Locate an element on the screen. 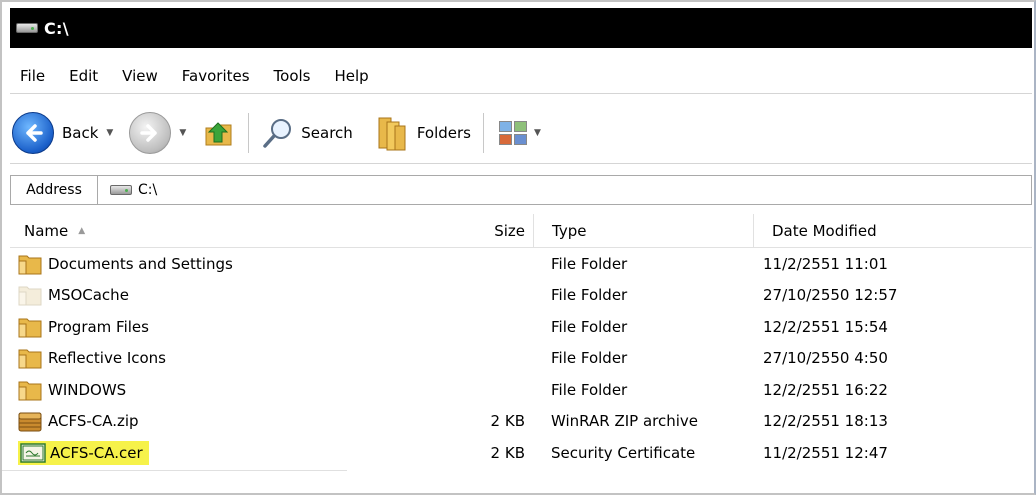 Image resolution: width=1036 pixels, height=495 pixels. menu-edit: Edit is located at coordinates (85, 76).